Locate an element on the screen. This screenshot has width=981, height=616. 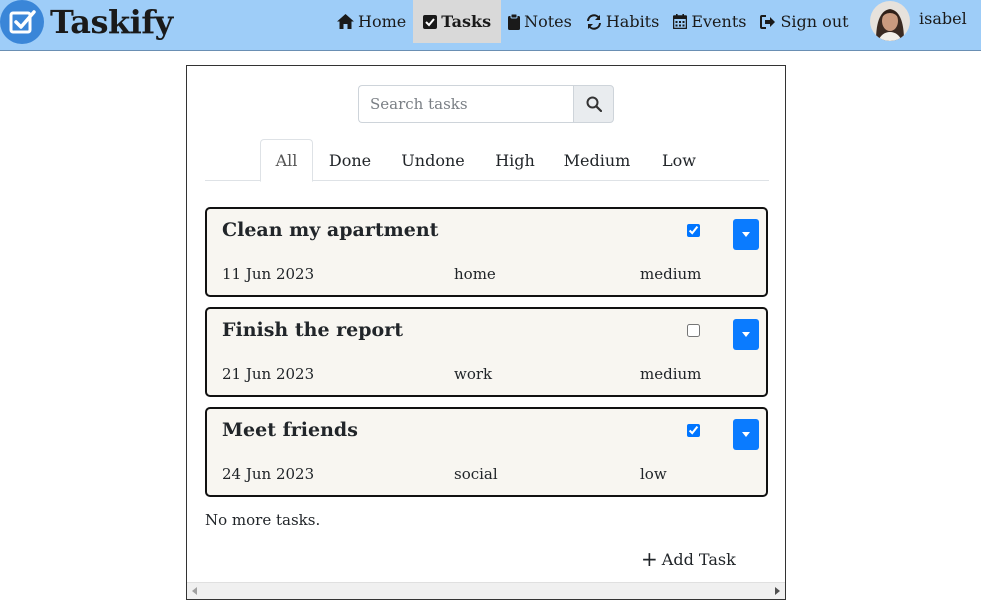
sign-out-icon is located at coordinates (768, 21).